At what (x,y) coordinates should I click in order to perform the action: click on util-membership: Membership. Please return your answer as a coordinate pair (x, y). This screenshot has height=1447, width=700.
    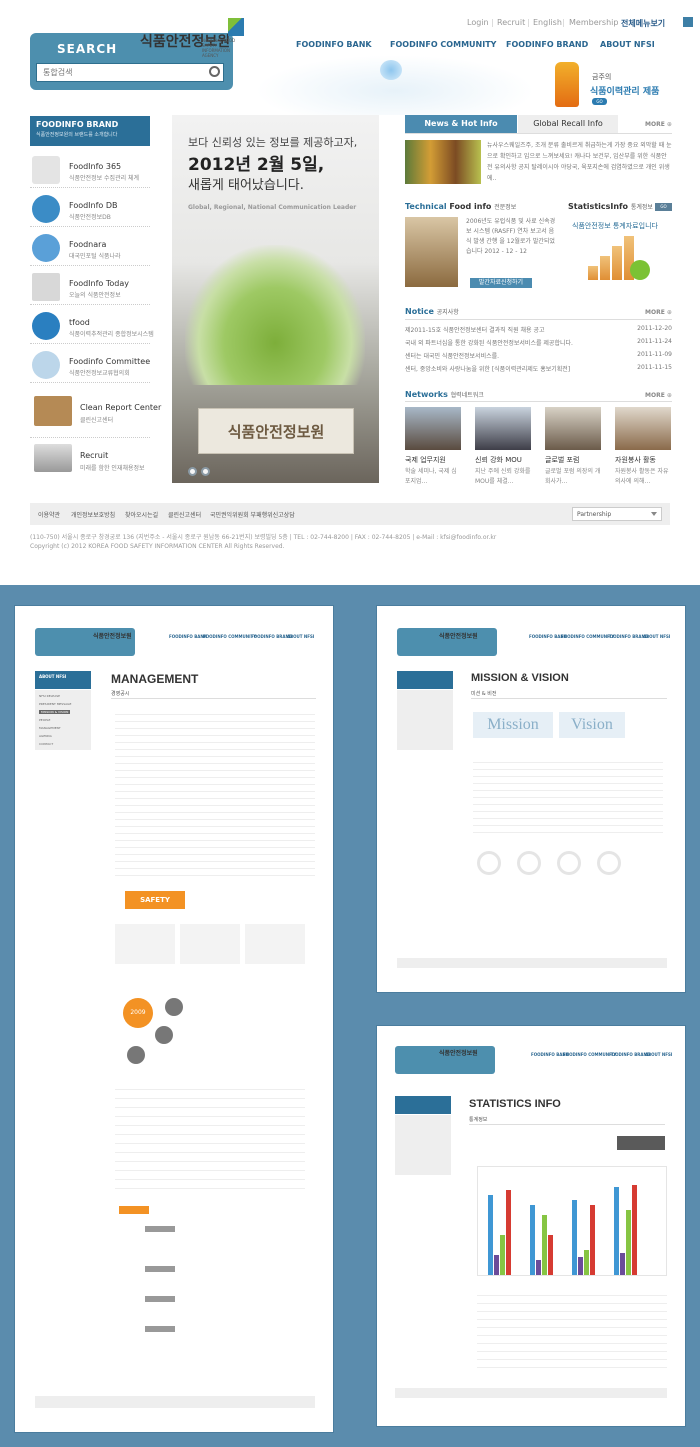
    Looking at the image, I should click on (593, 22).